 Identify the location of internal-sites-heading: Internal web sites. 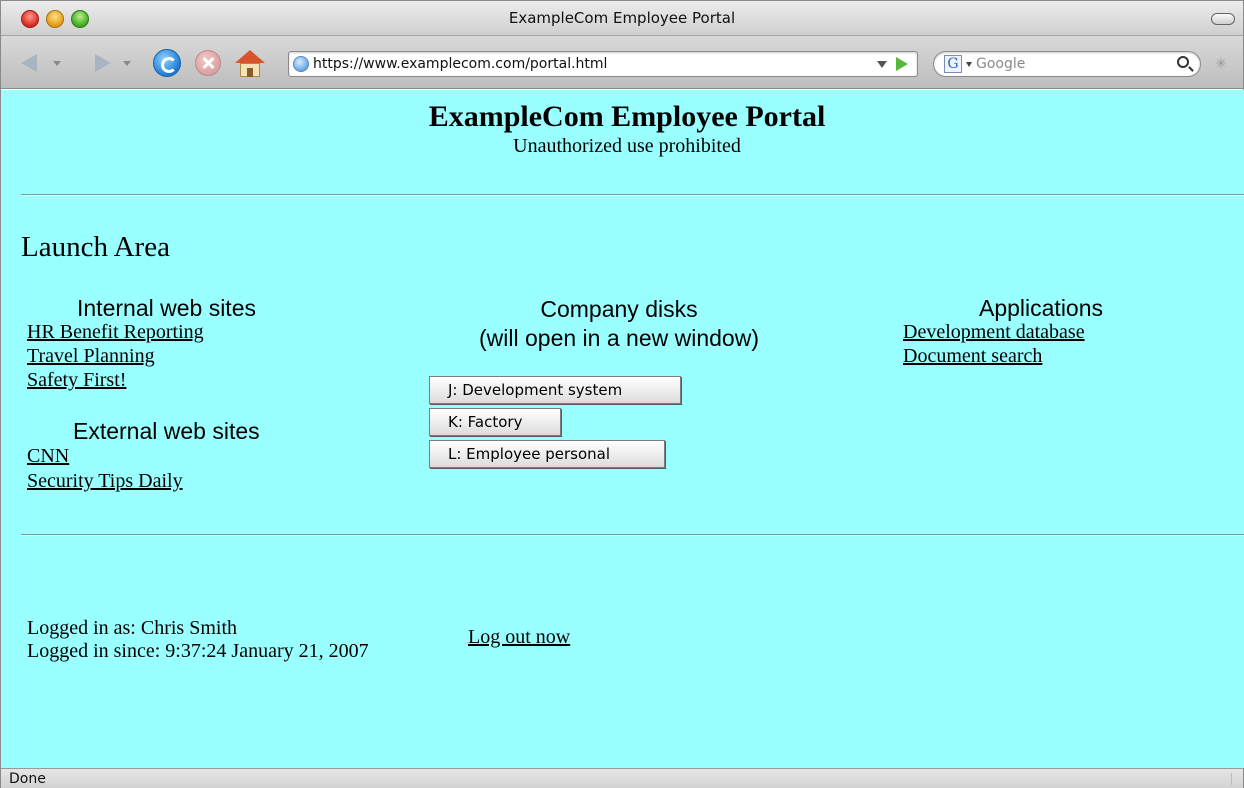
(166, 308).